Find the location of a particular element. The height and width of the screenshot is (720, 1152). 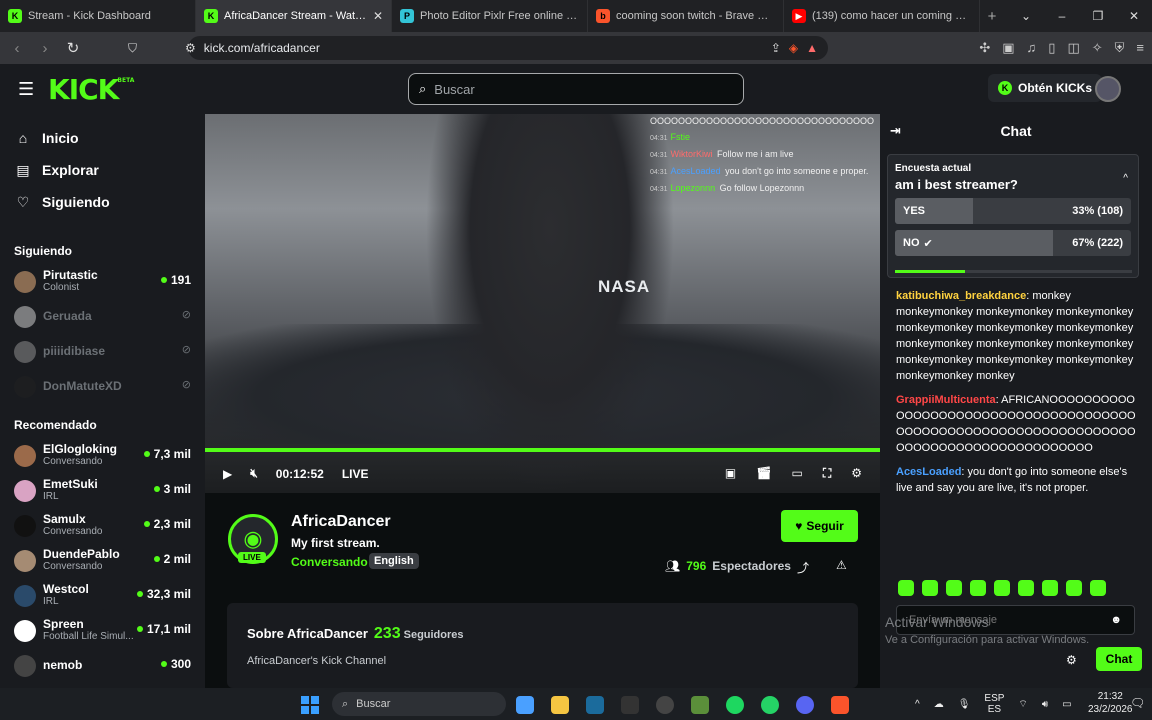

emoji-picker-icon: ☻ is located at coordinates (1116, 620).